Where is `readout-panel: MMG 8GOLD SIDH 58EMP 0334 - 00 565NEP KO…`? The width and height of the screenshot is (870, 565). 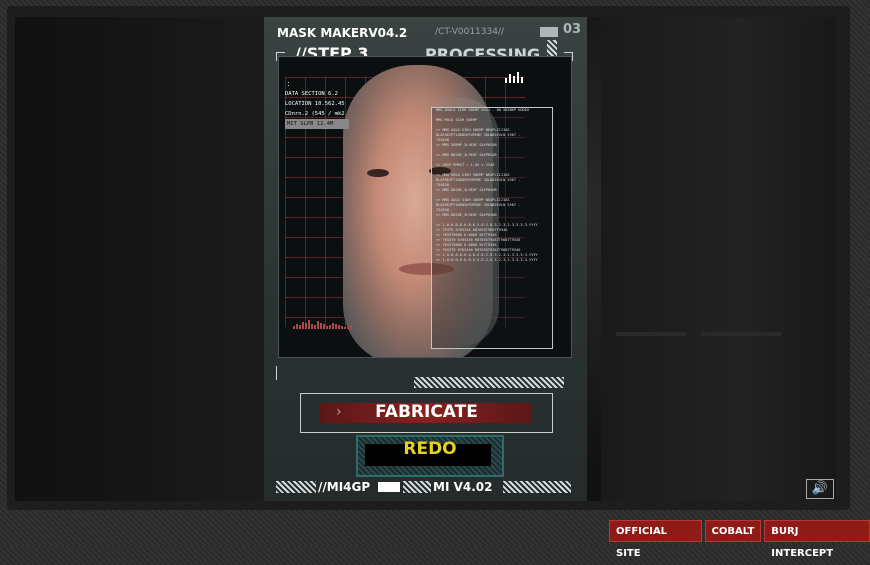 readout-panel: MMG 8GOLD SIDH 58EMP 0334 - 00 565NEP KO… is located at coordinates (492, 228).